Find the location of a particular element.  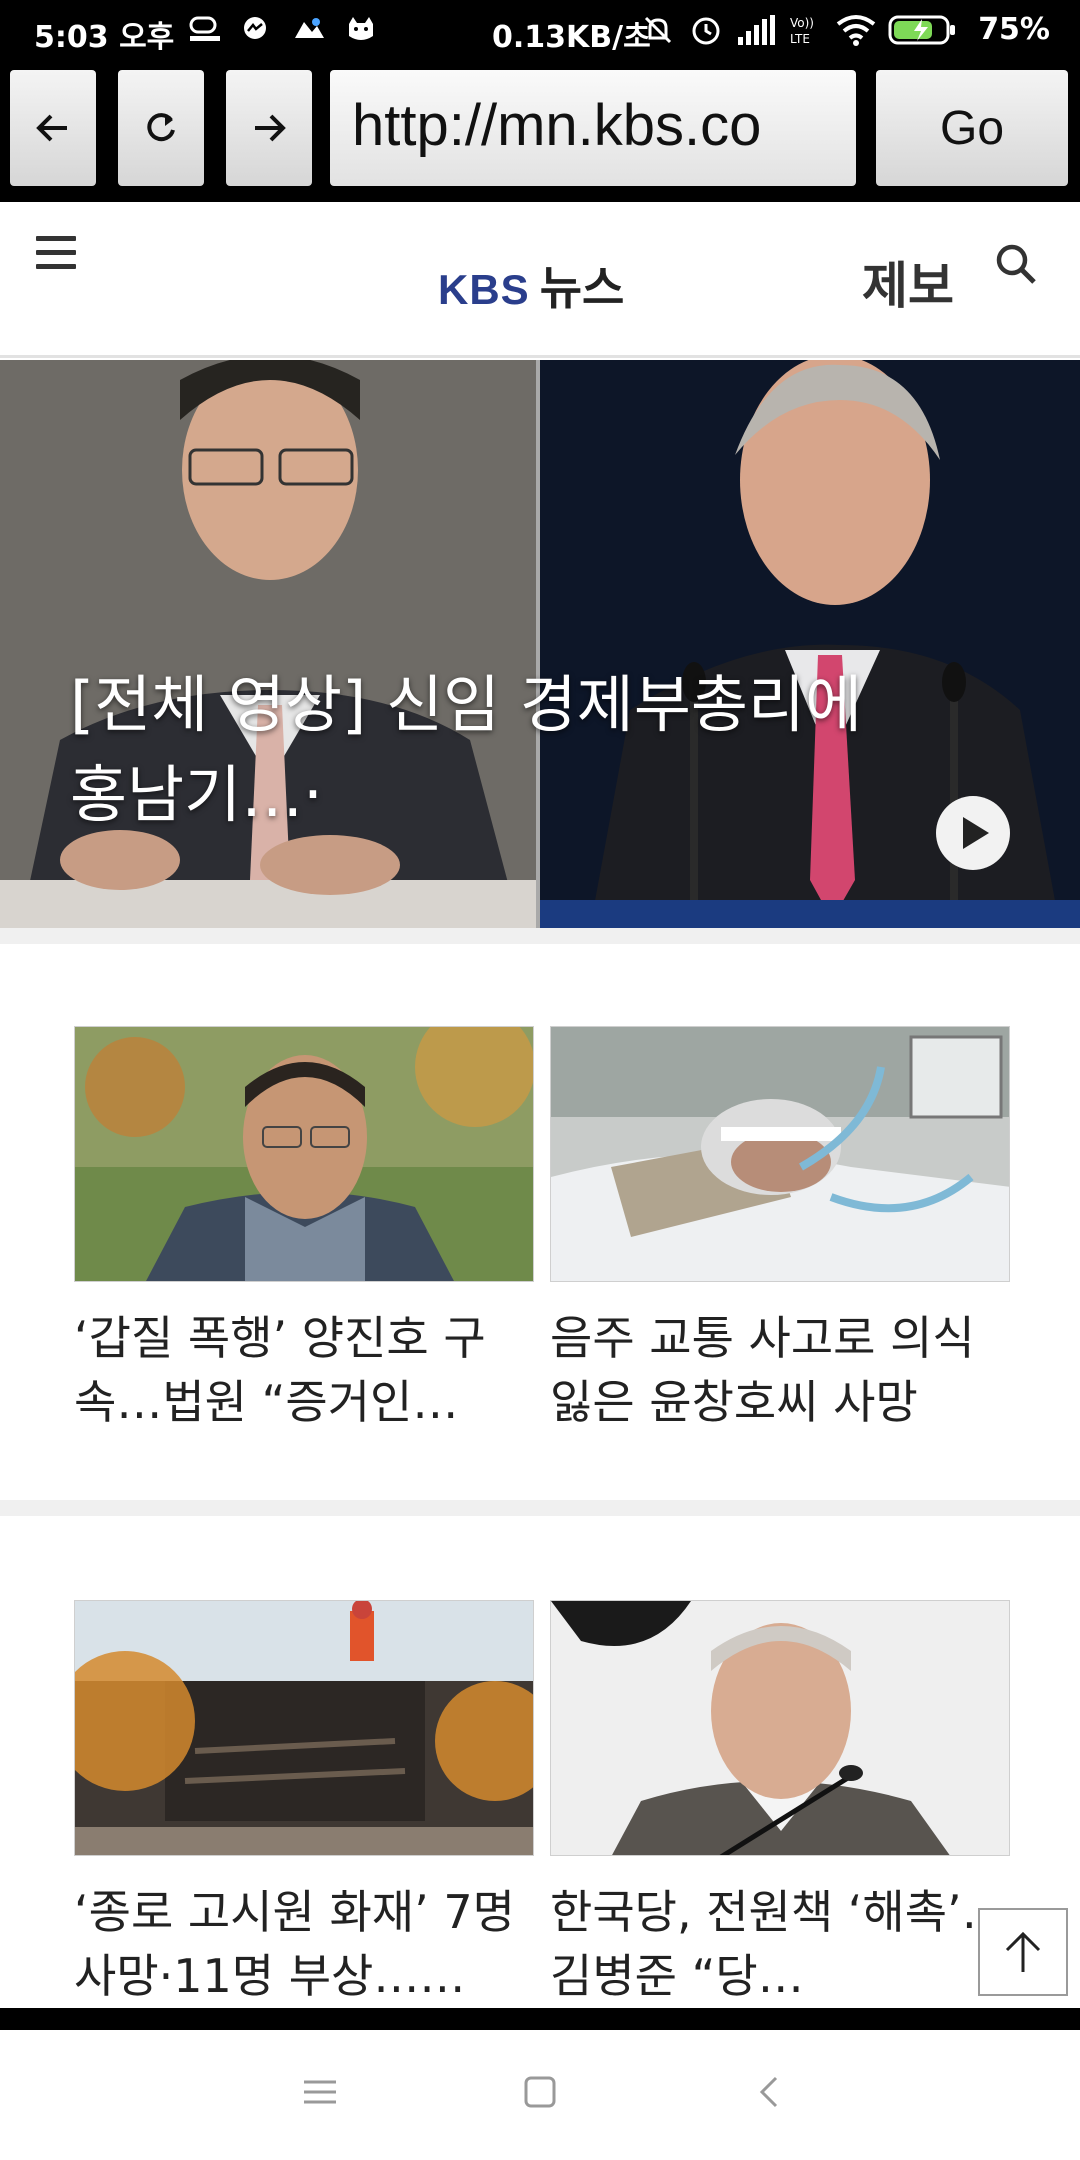

scroll-to-top-button is located at coordinates (1023, 1952).